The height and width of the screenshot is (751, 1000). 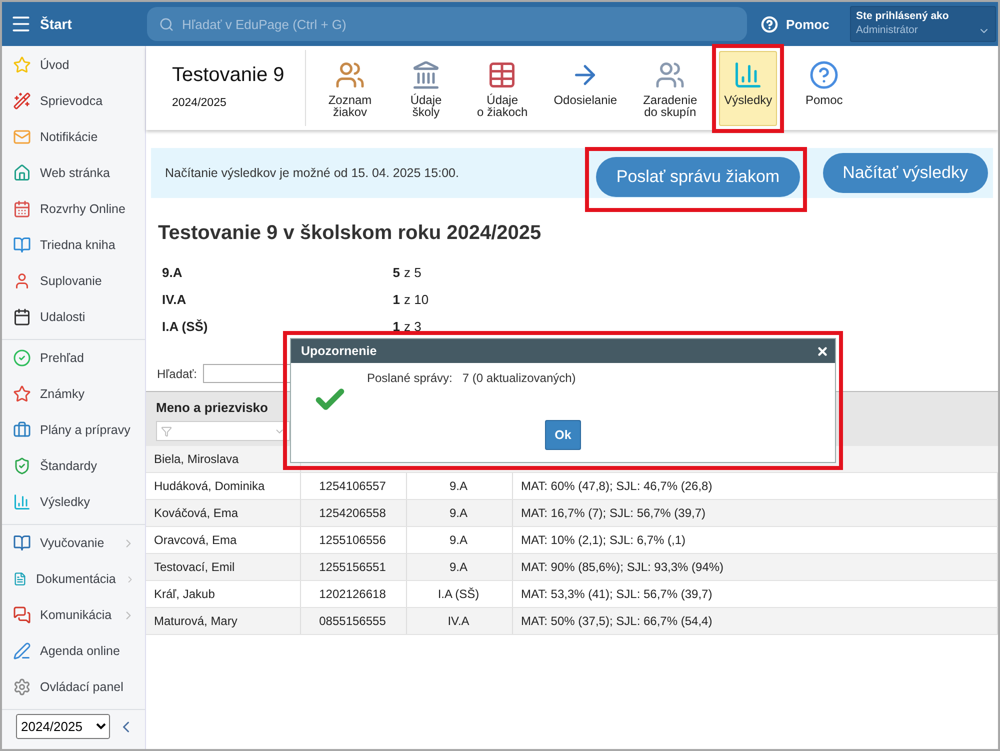 I want to click on document-icon, so click(x=20, y=579).